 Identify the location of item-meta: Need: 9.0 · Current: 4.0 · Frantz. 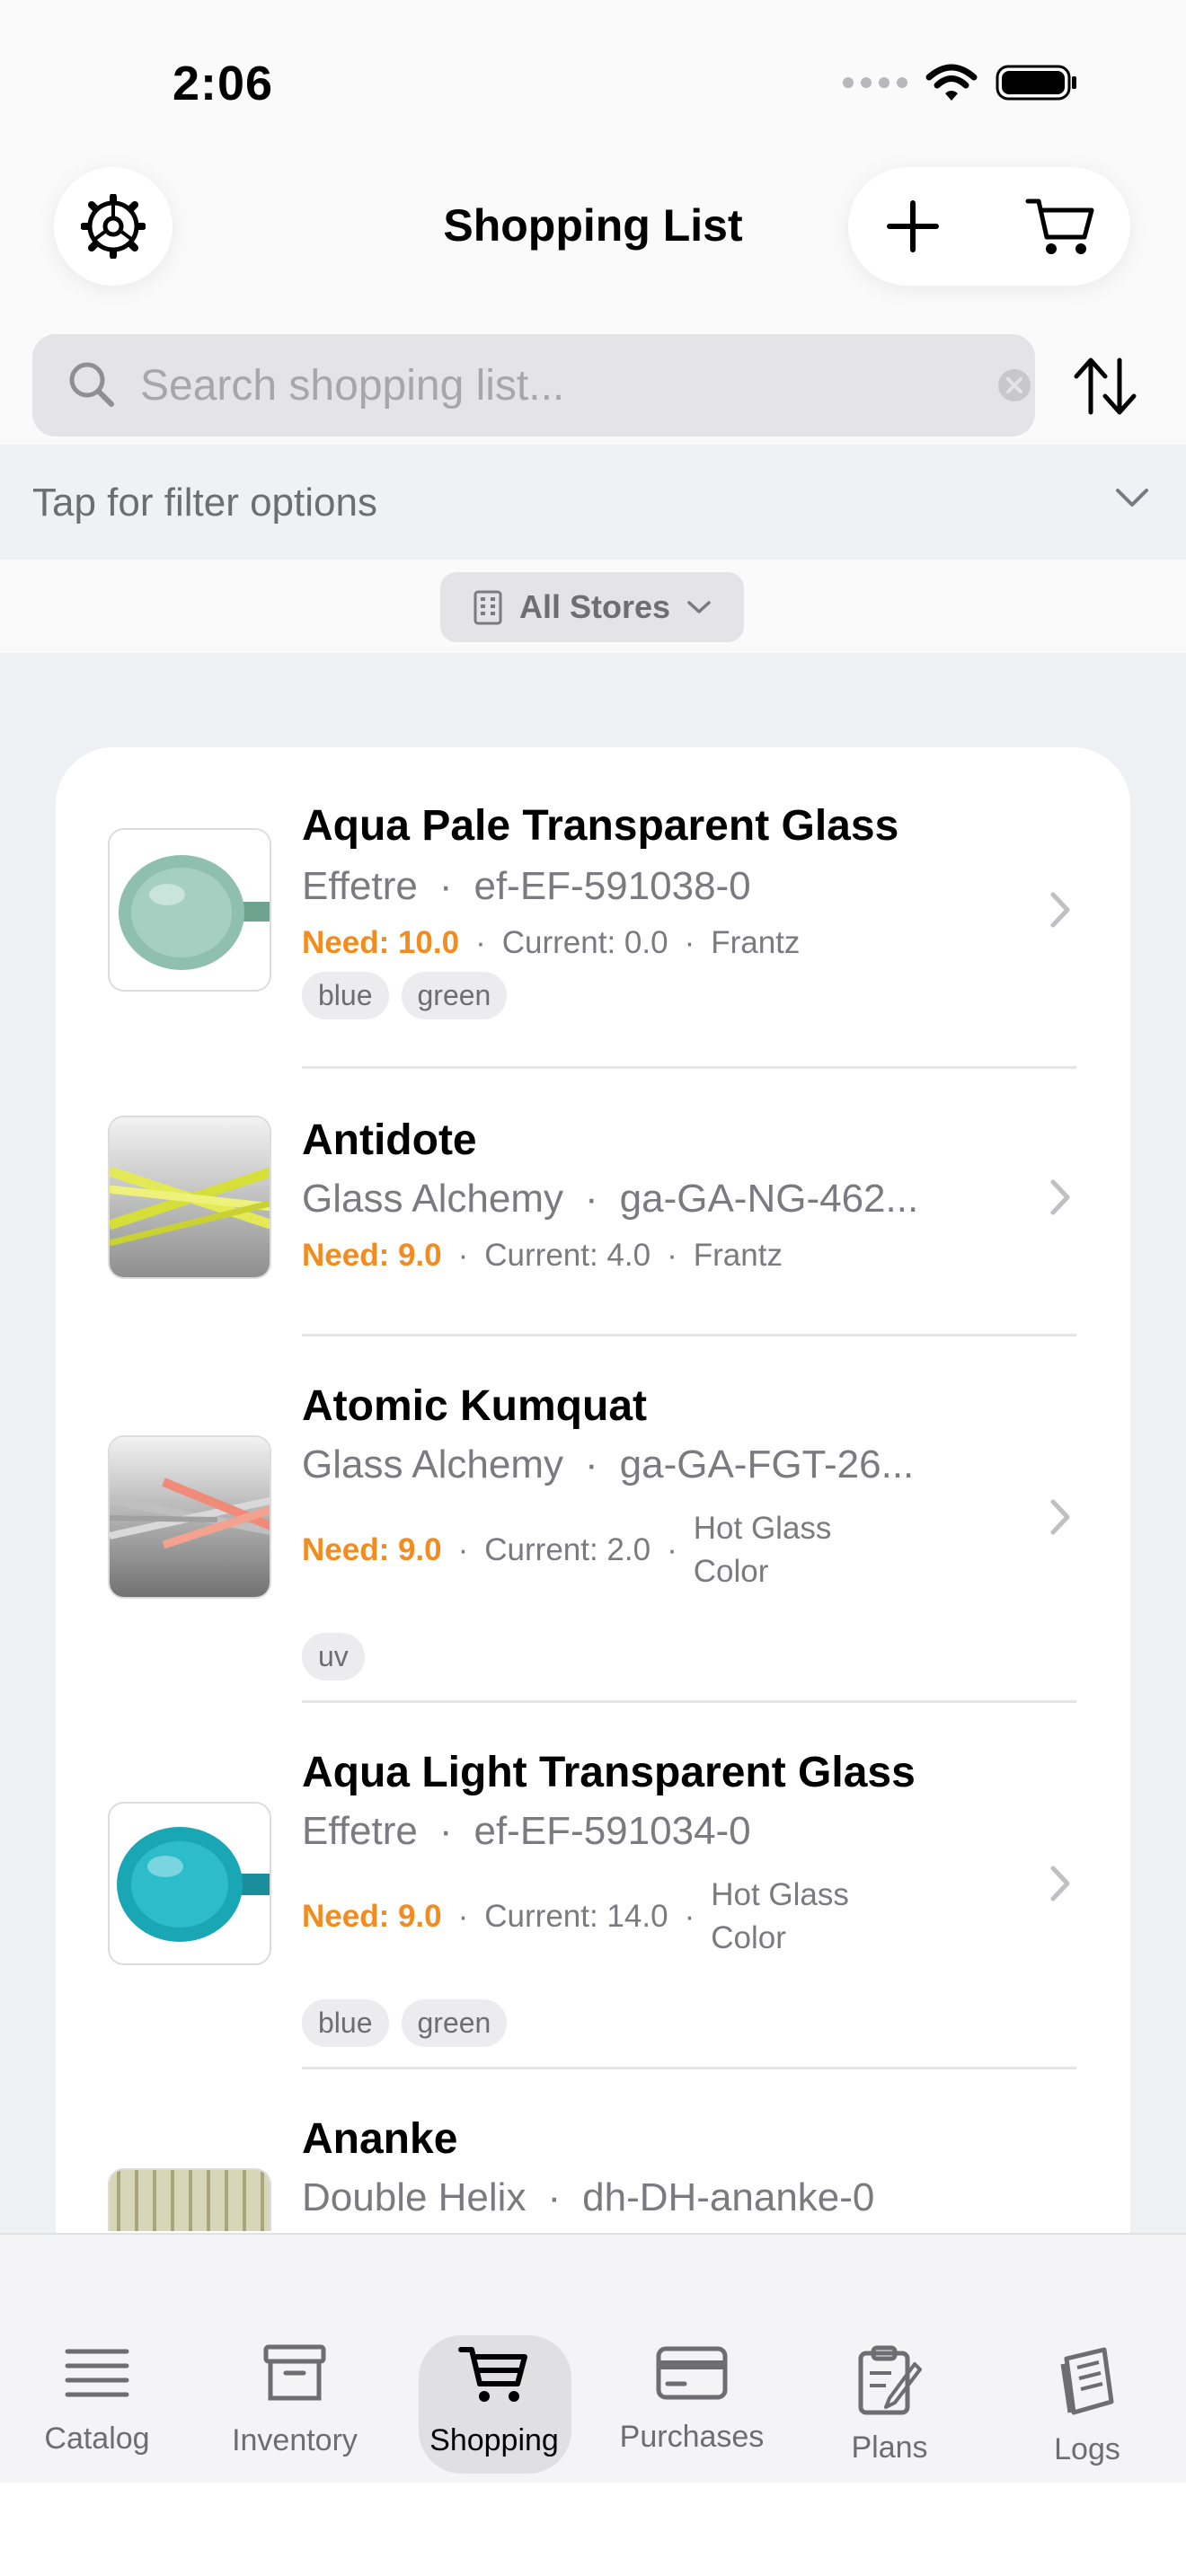
(542, 1255).